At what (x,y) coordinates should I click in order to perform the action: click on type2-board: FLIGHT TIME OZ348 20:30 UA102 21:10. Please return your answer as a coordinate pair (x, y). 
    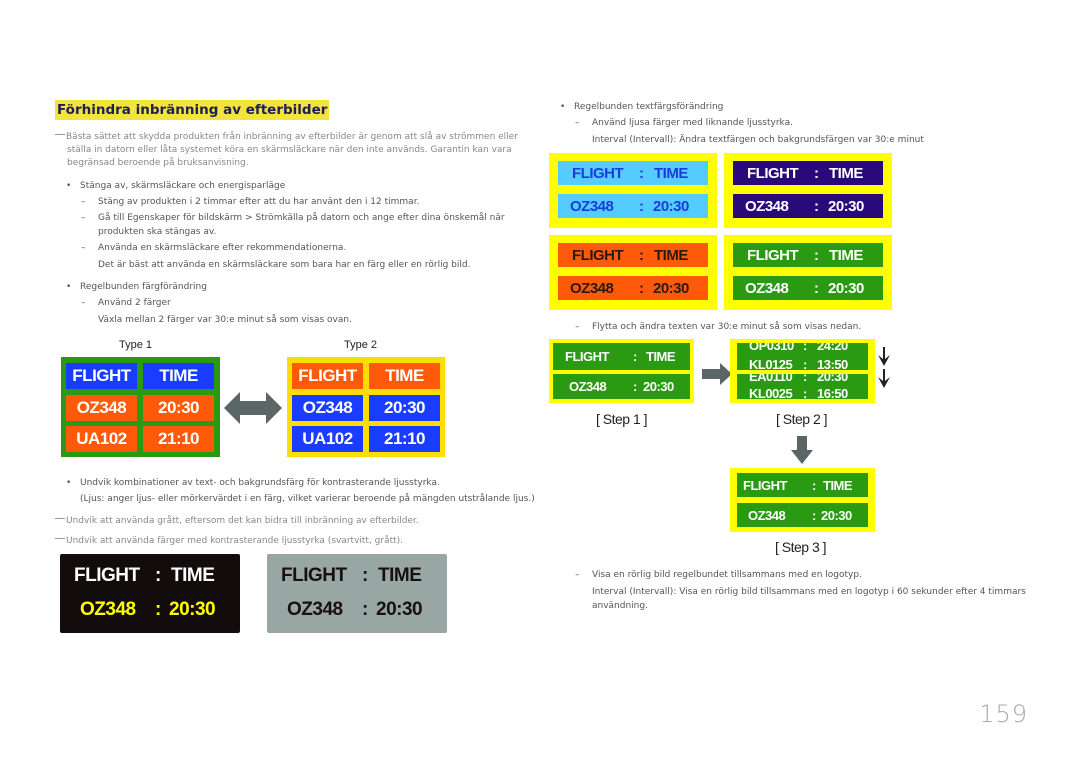
    Looking at the image, I should click on (366, 407).